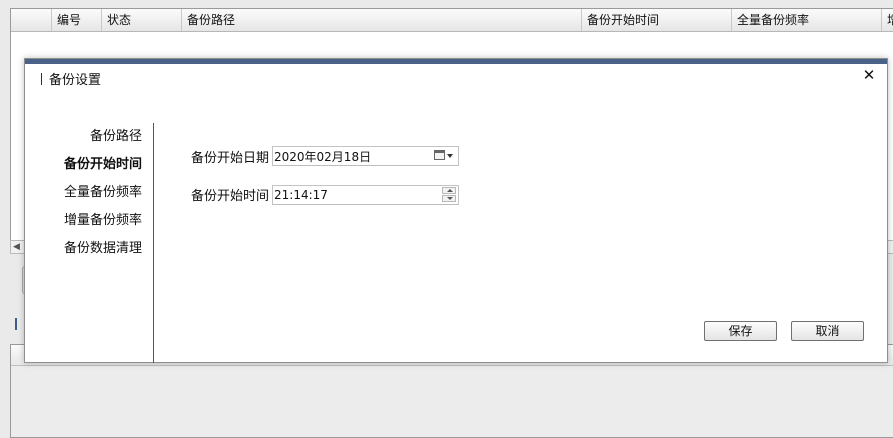 The width and height of the screenshot is (893, 438). What do you see at coordinates (41, 79) in the screenshot?
I see `title-marker` at bounding box center [41, 79].